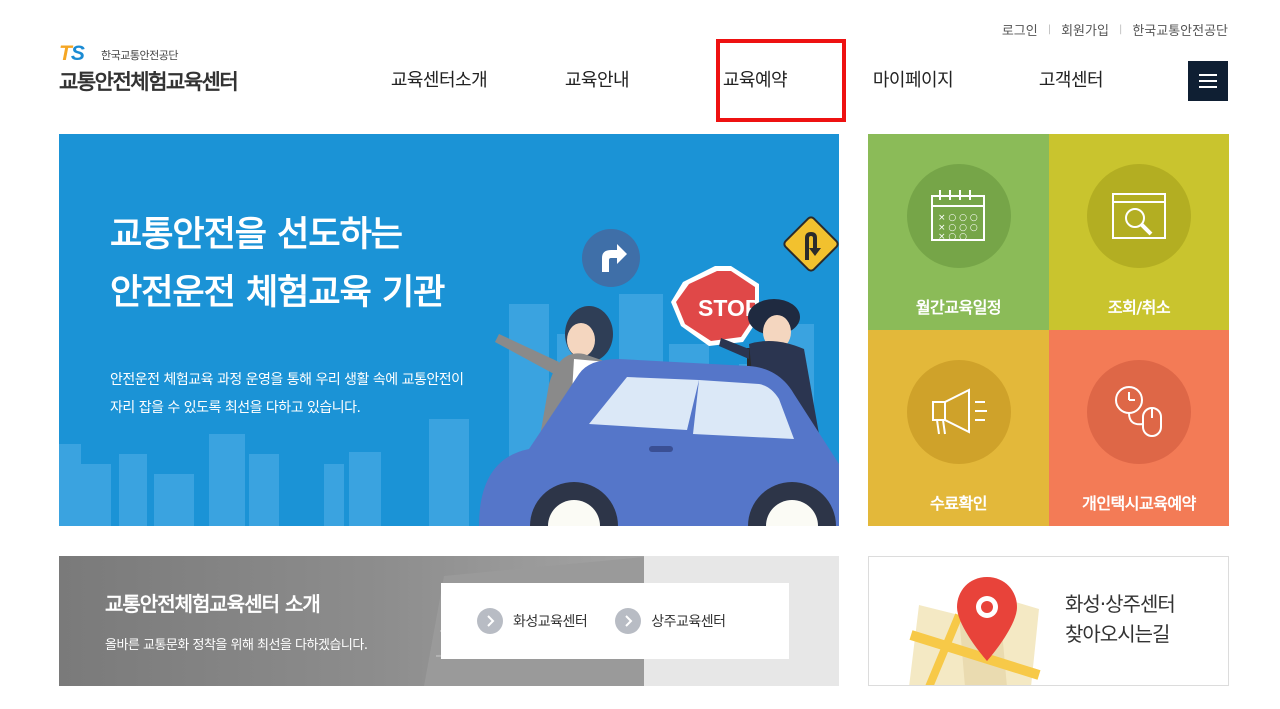  Describe the element at coordinates (72, 53) in the screenshot. I see `ts-logo-mark: TS` at that location.